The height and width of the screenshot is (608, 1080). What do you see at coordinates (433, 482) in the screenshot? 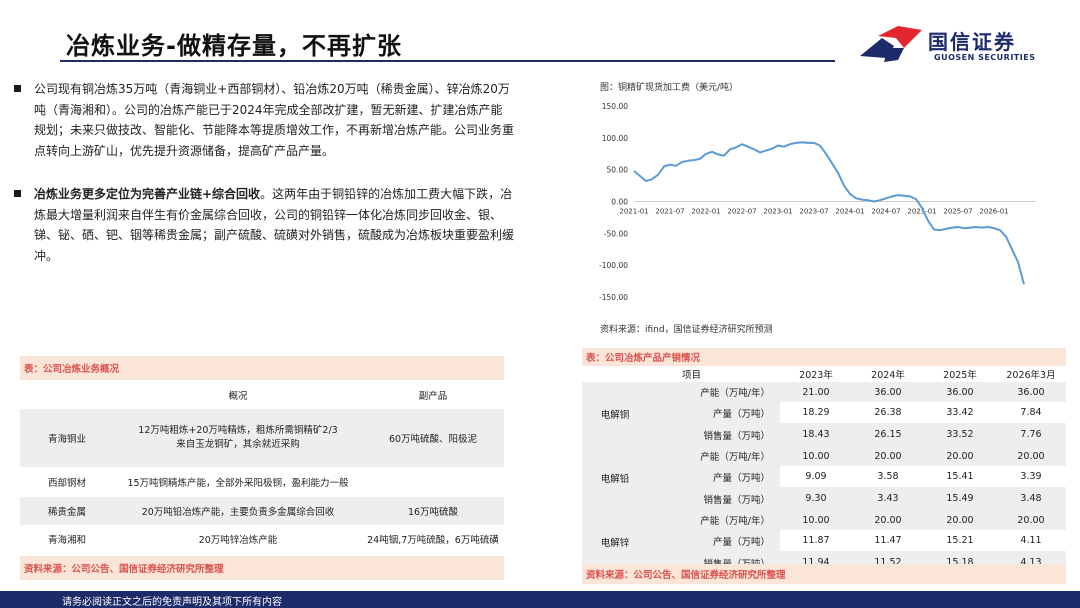
I see `table1-cell-byproduct` at bounding box center [433, 482].